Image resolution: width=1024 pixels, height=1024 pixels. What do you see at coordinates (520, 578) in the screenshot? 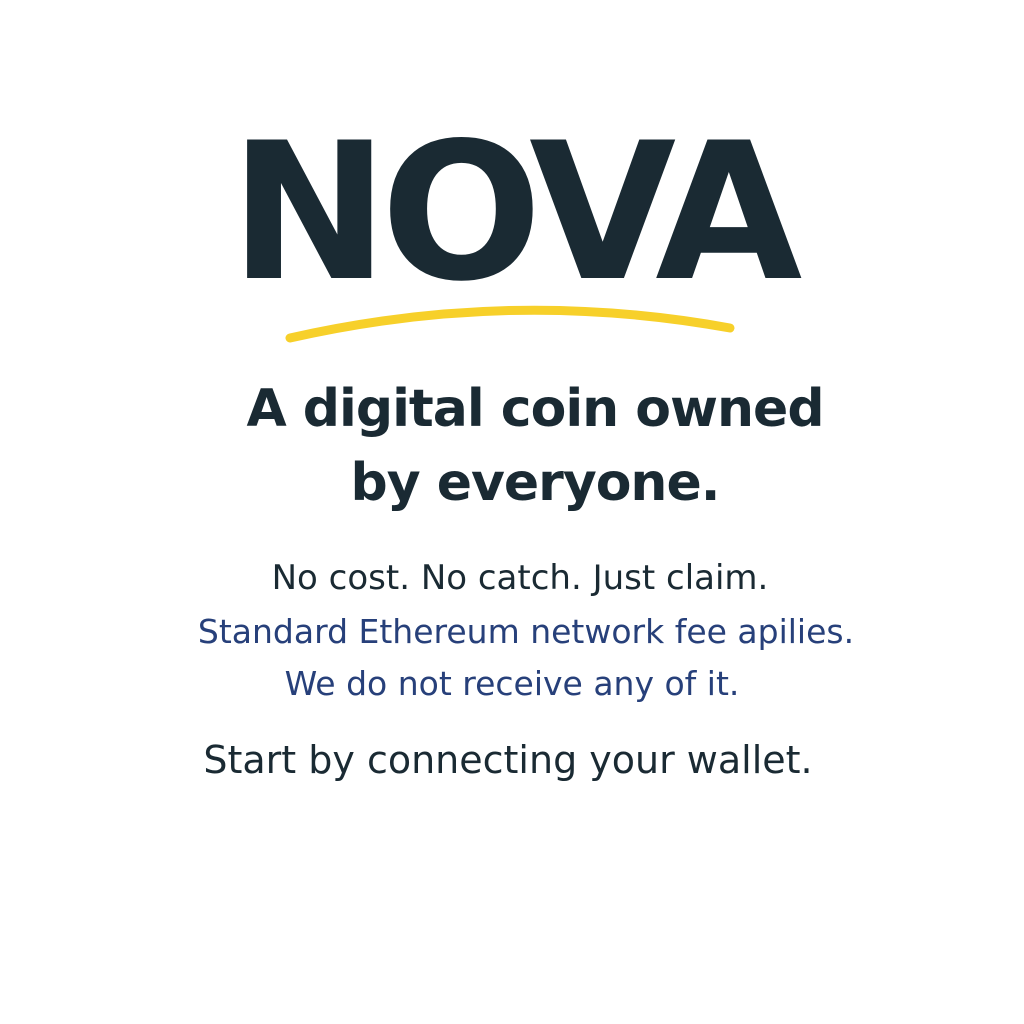
I see `tagline: No cost. No catch. Just claim.` at bounding box center [520, 578].